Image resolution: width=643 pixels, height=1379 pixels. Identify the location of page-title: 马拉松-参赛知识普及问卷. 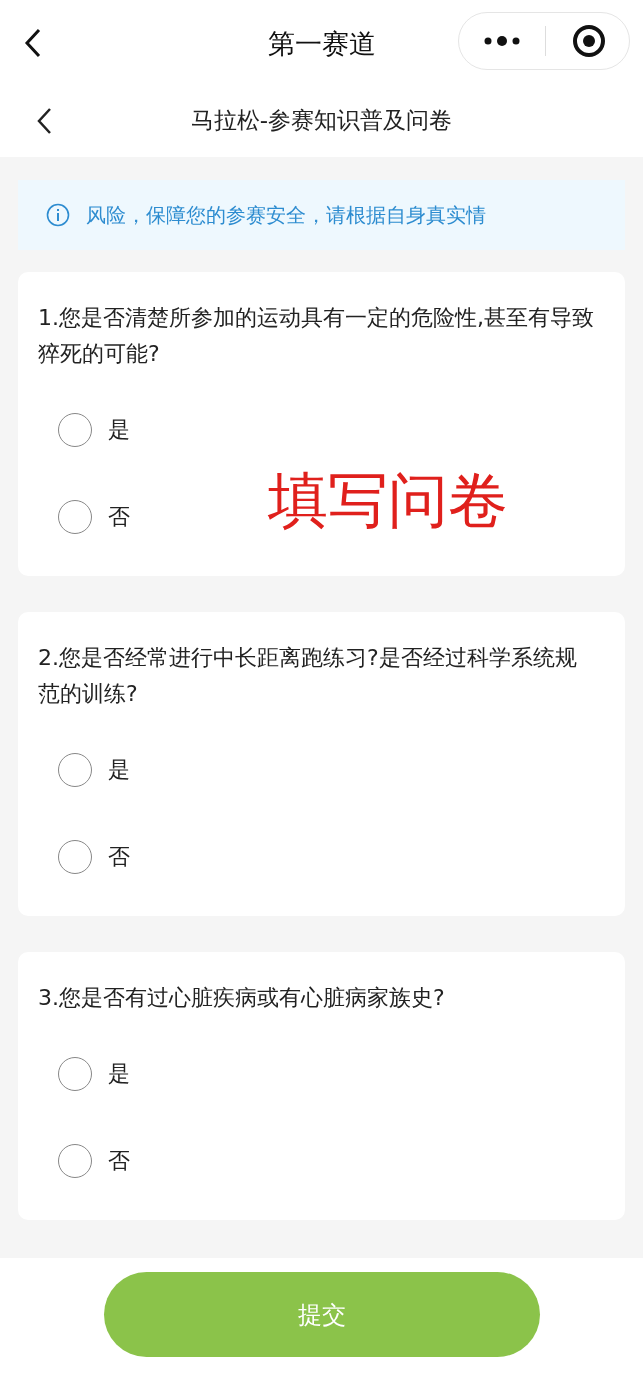
(321, 120).